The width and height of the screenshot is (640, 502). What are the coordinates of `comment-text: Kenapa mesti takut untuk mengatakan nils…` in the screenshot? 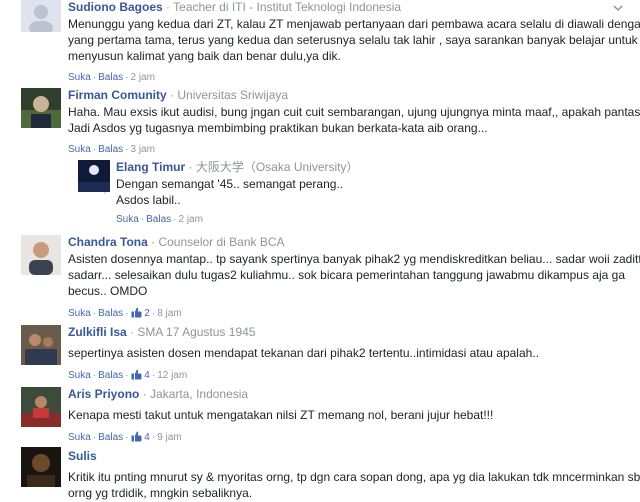 It's located at (281, 415).